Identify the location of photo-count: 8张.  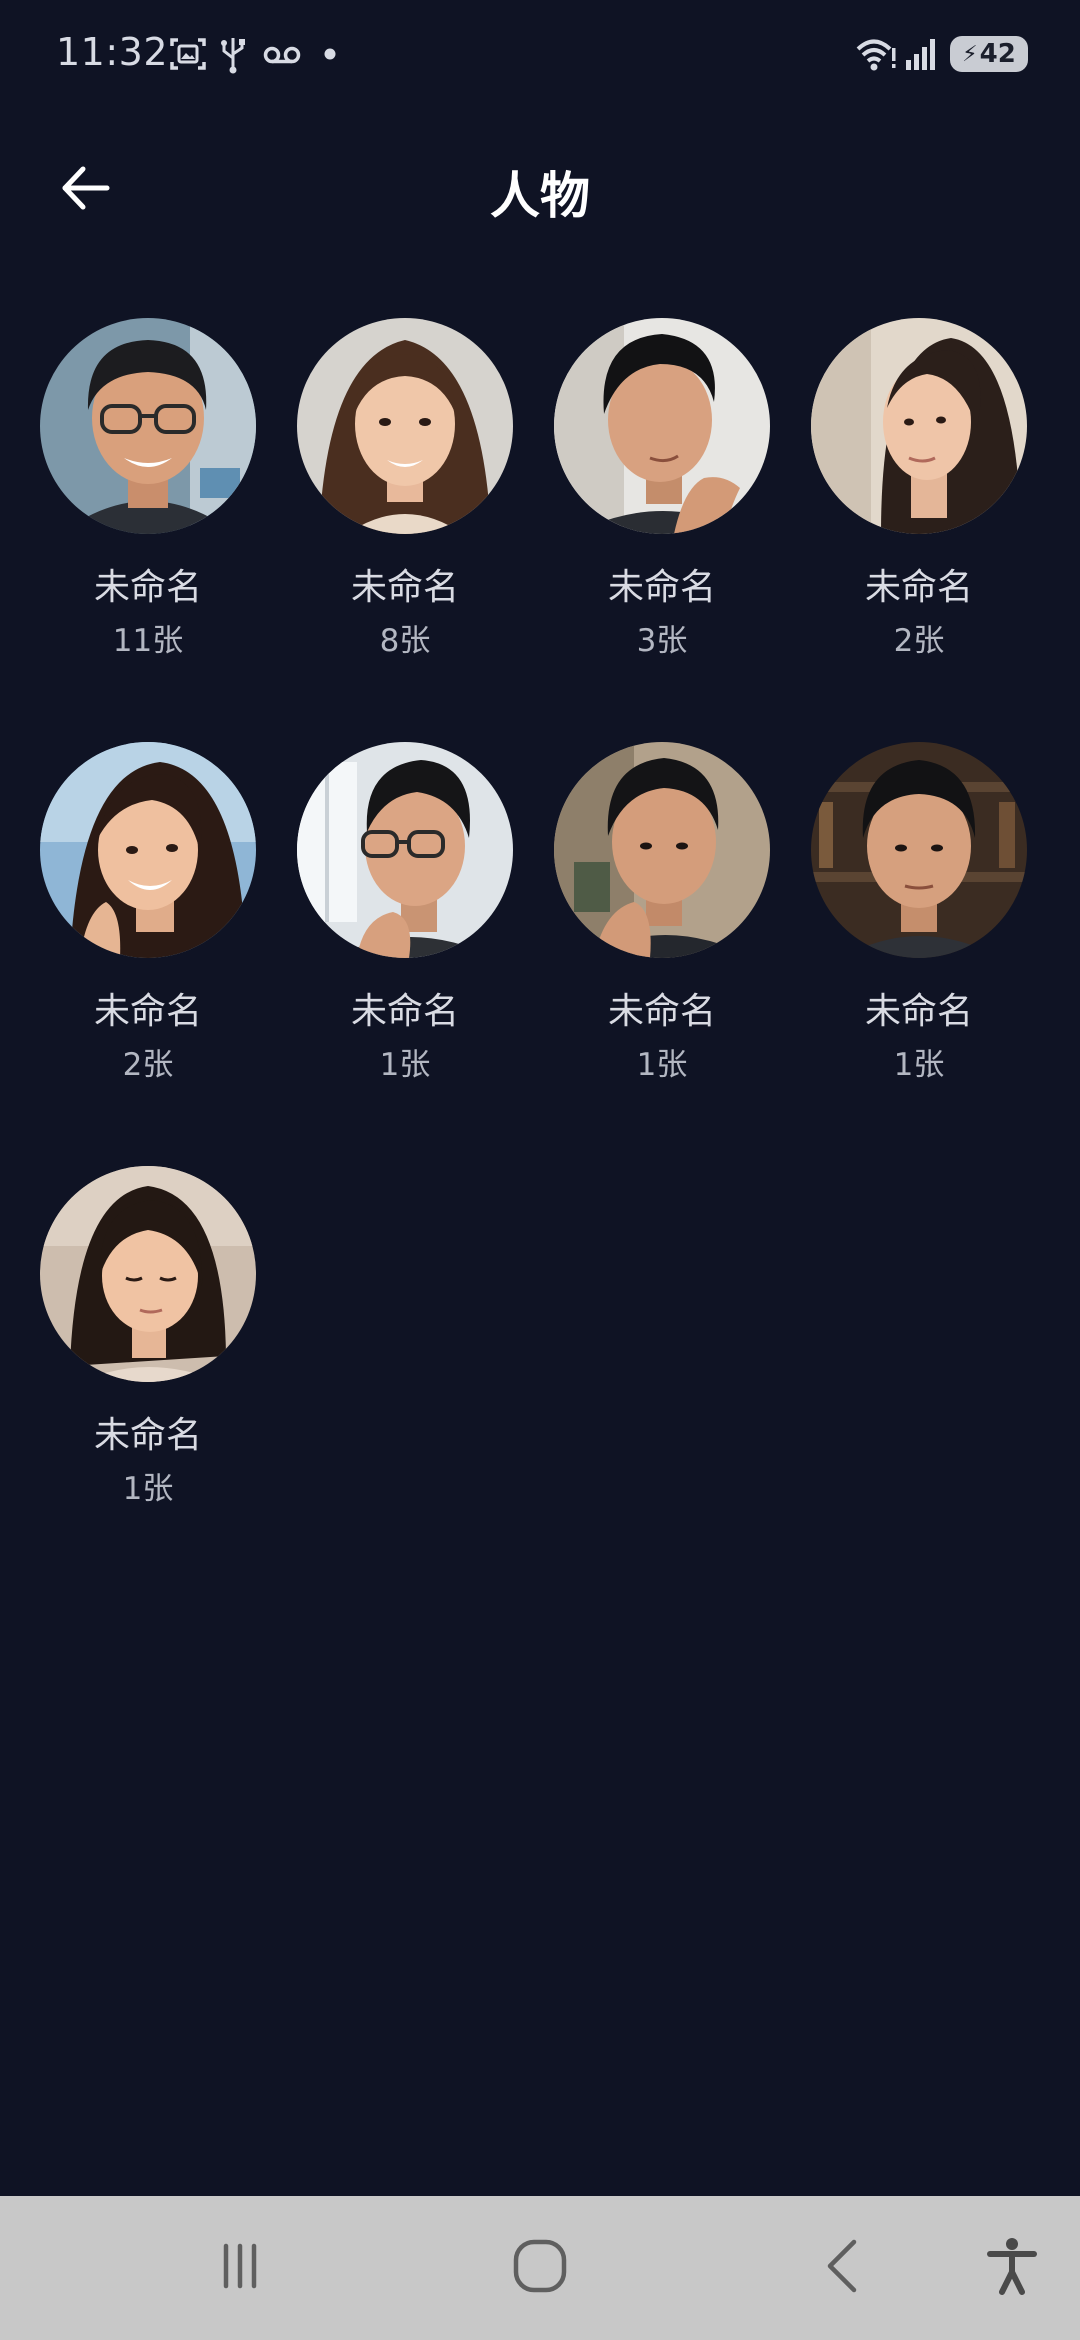
(405, 641).